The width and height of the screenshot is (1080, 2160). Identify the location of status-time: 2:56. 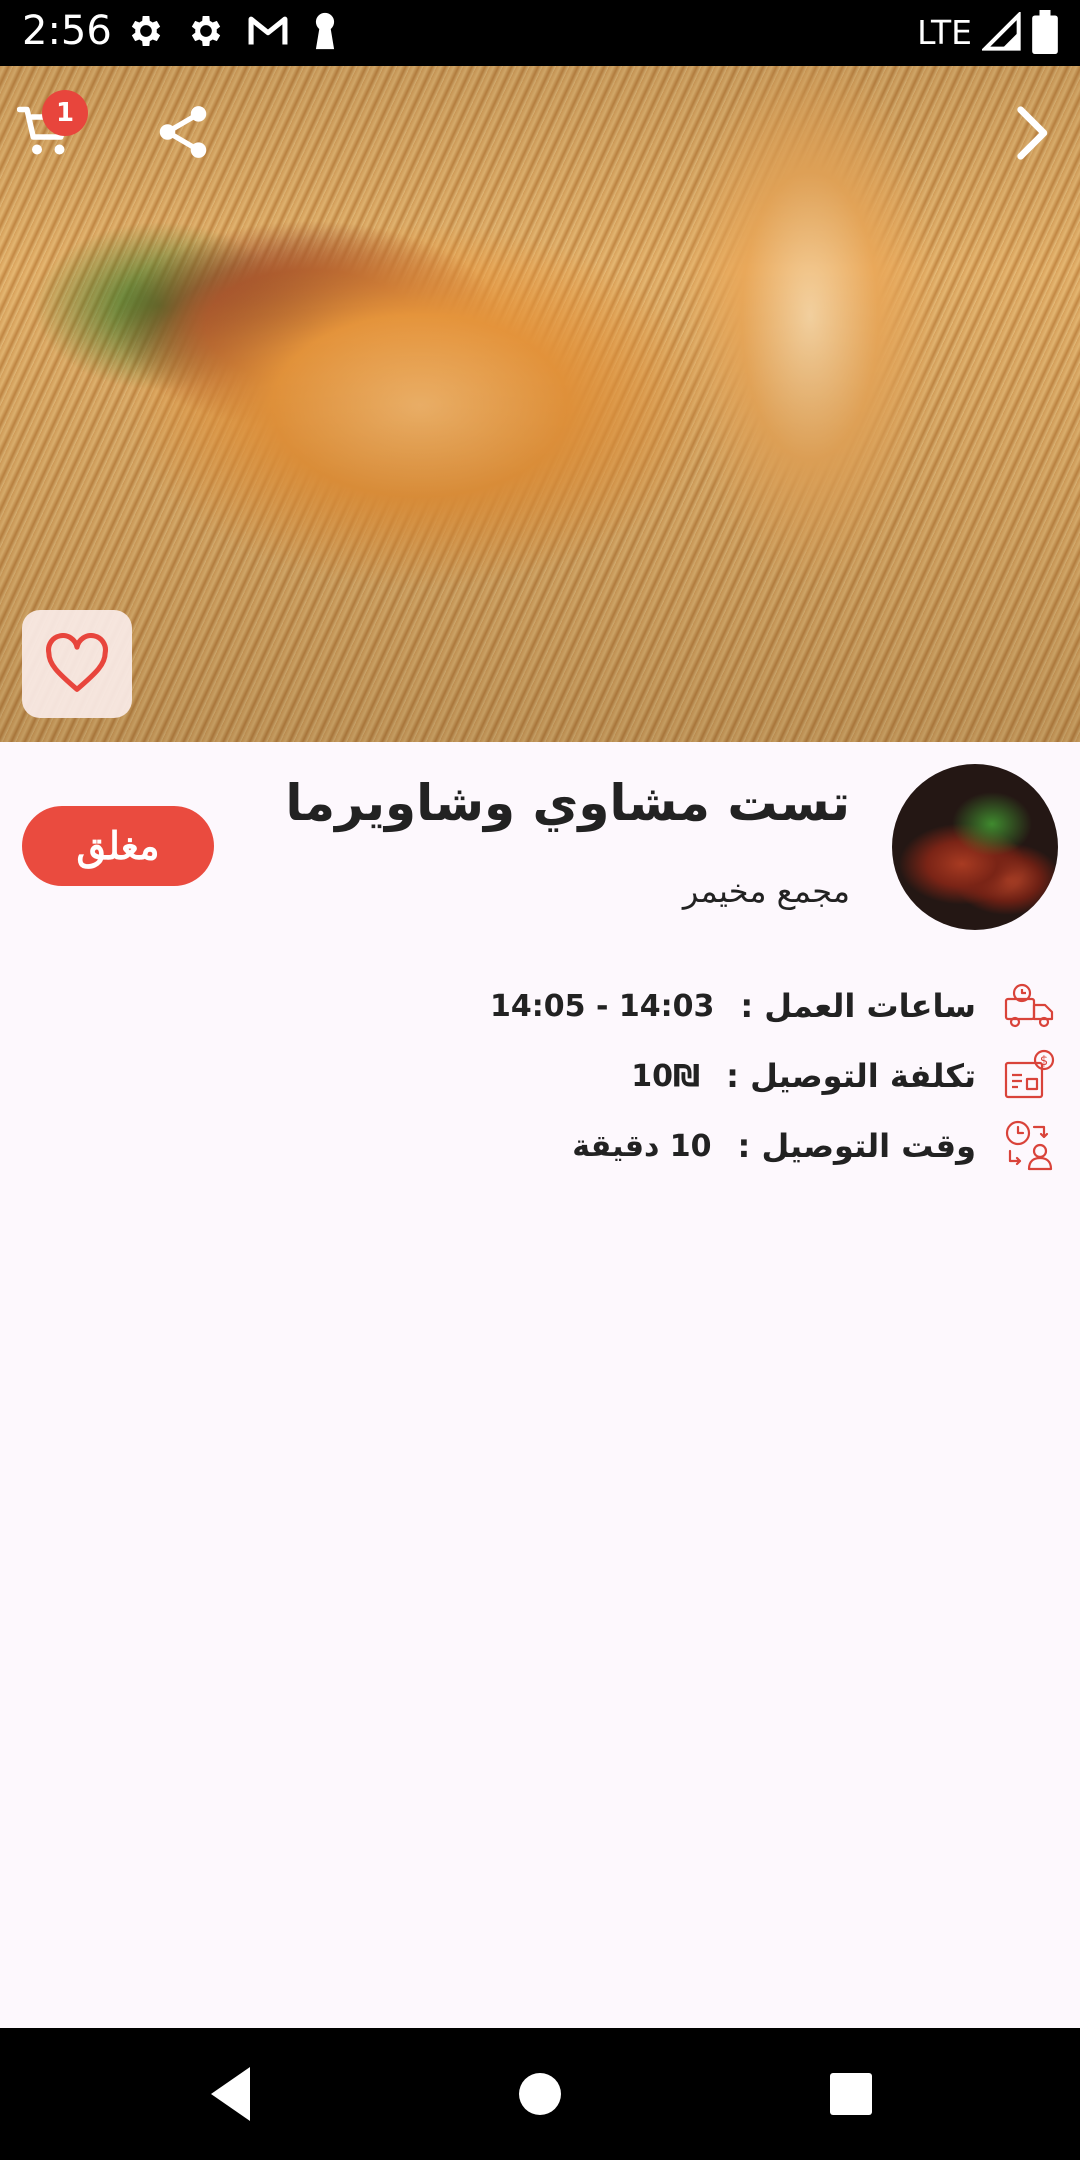
(67, 31).